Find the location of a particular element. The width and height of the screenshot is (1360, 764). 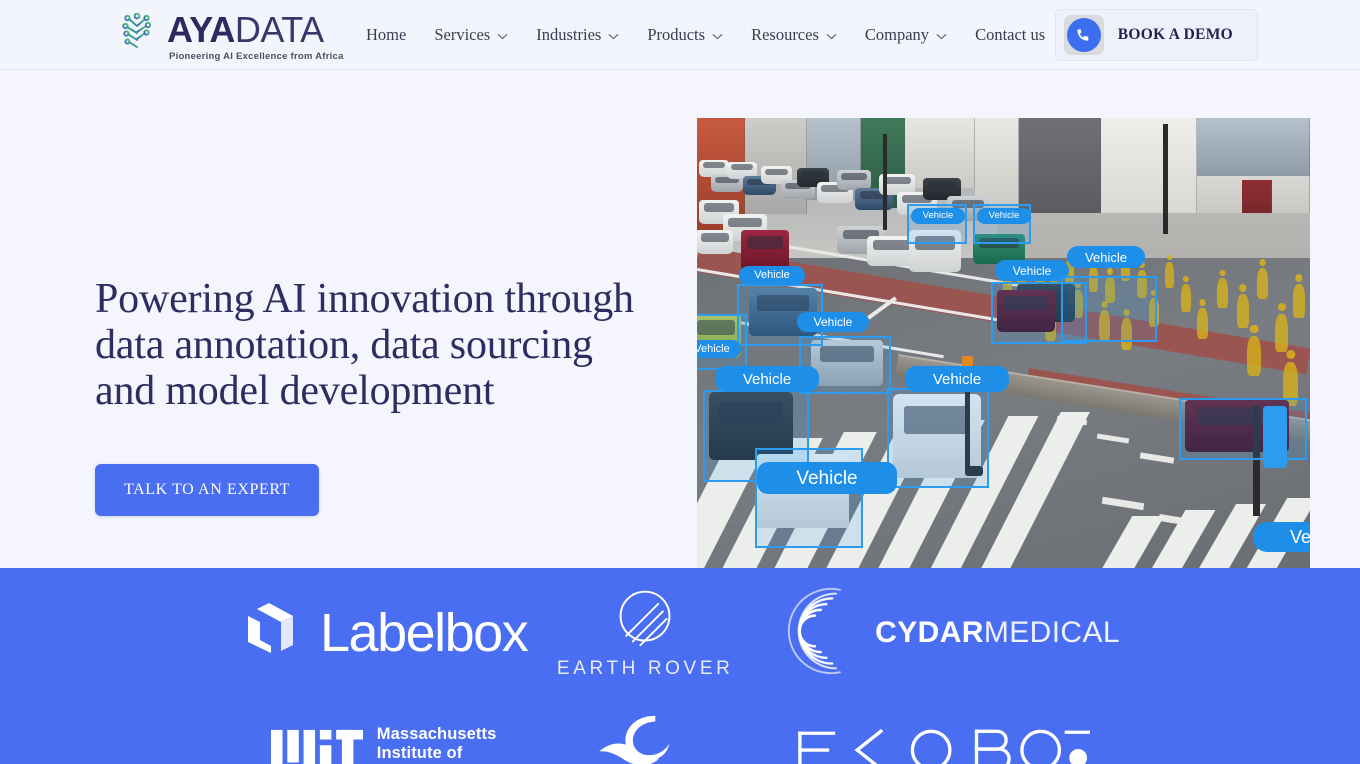

nav-label: Home is located at coordinates (386, 34).